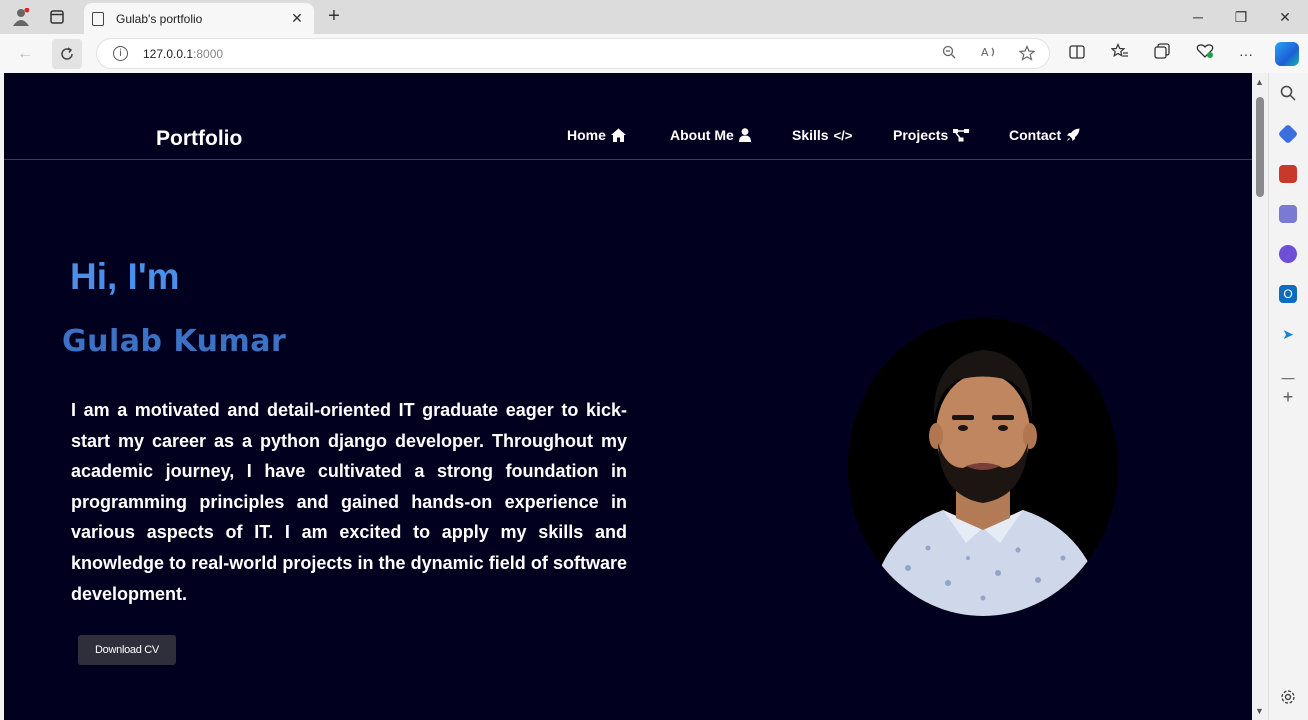  I want to click on back-button: ←, so click(25, 54).